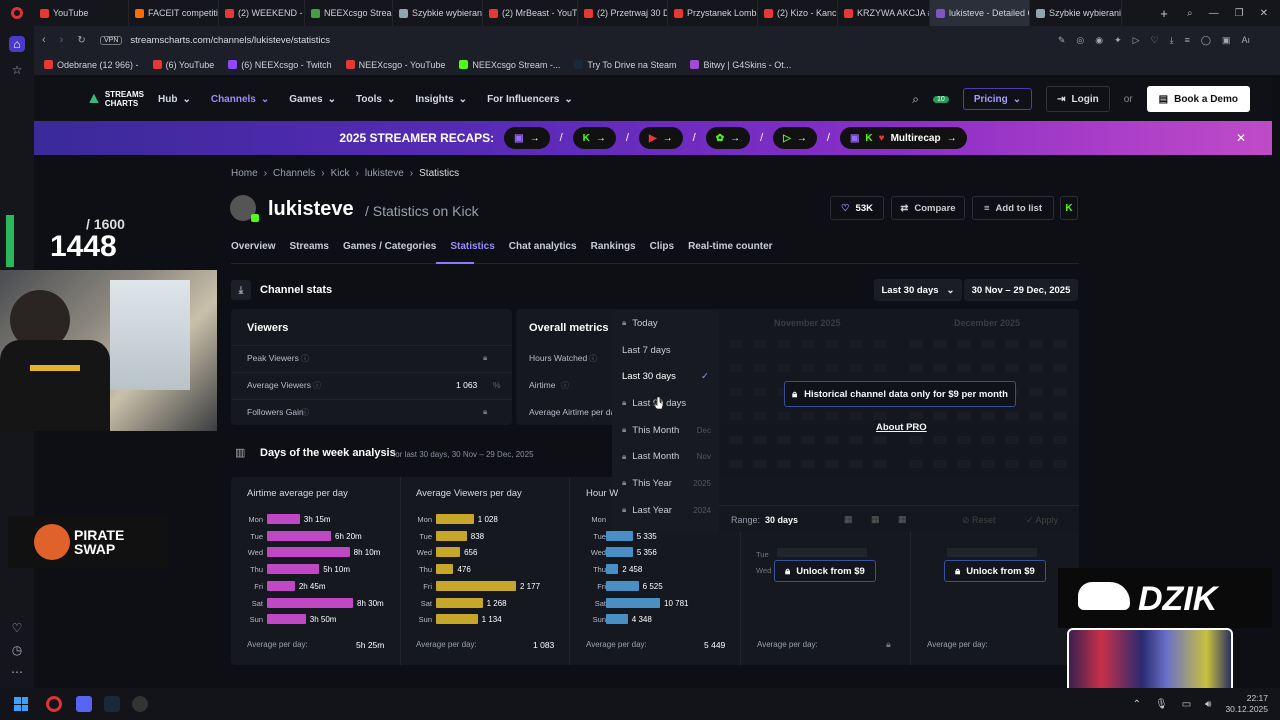 The image size is (1280, 720). What do you see at coordinates (1198, 99) in the screenshot?
I see `book-demo-button: ▤ Book a Demo` at bounding box center [1198, 99].